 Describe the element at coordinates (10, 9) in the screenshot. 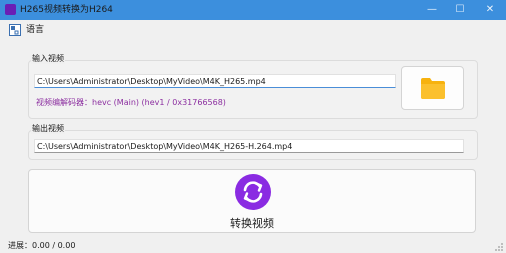

I see `app-icon` at that location.